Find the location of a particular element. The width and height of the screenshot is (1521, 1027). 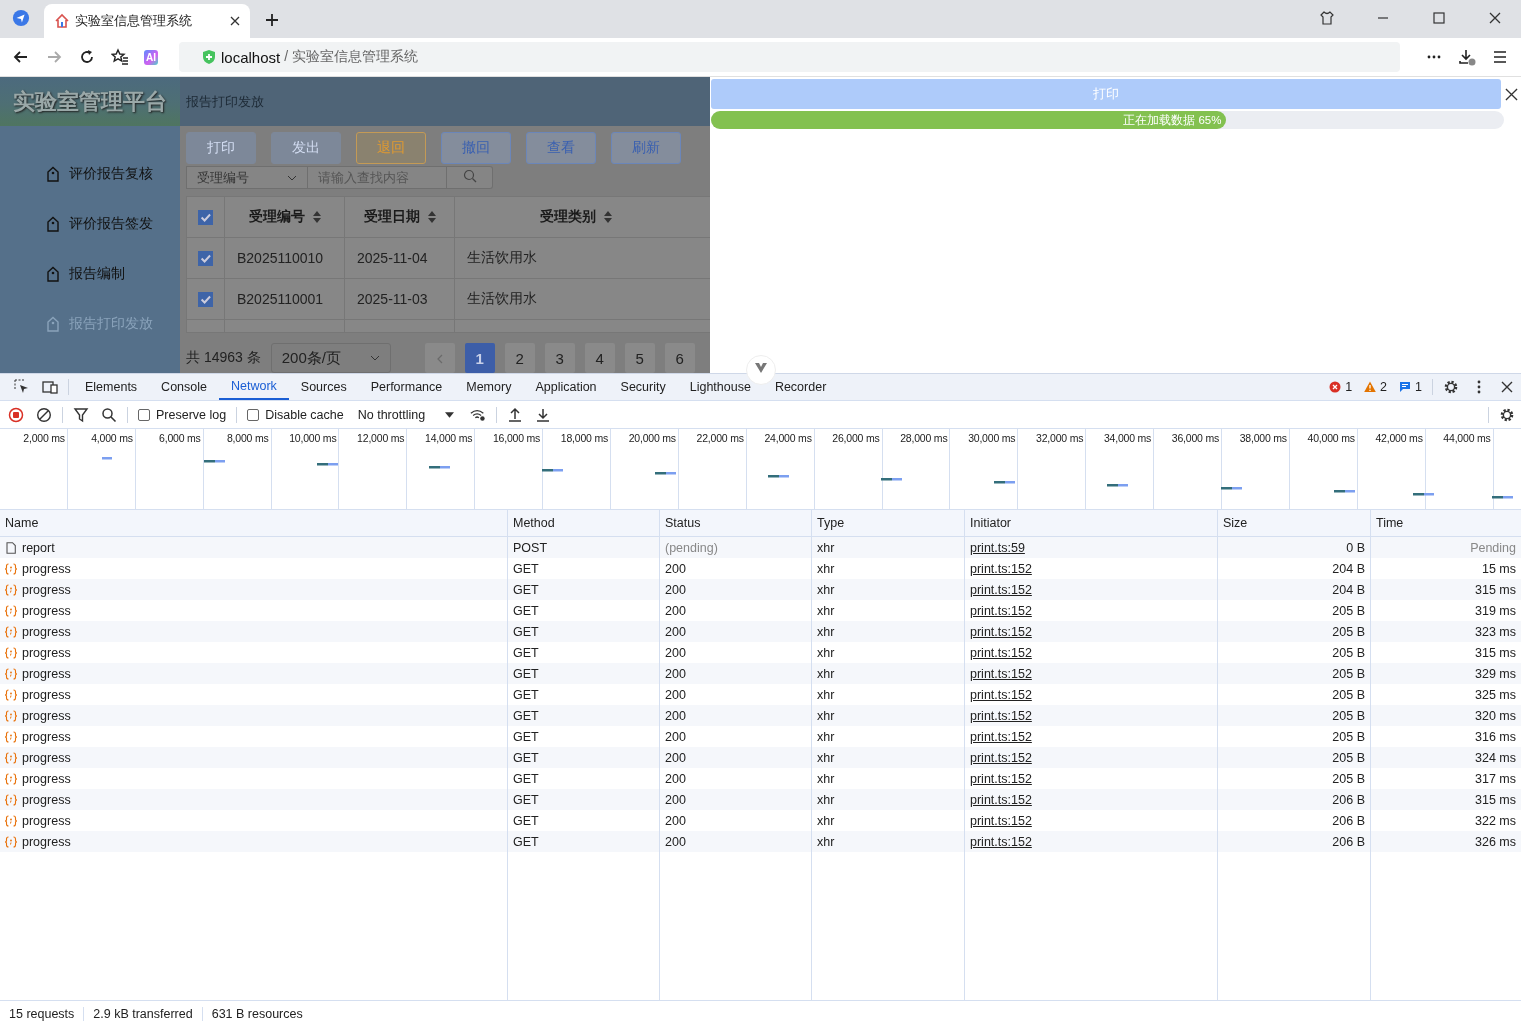

clear-icon is located at coordinates (44, 414).